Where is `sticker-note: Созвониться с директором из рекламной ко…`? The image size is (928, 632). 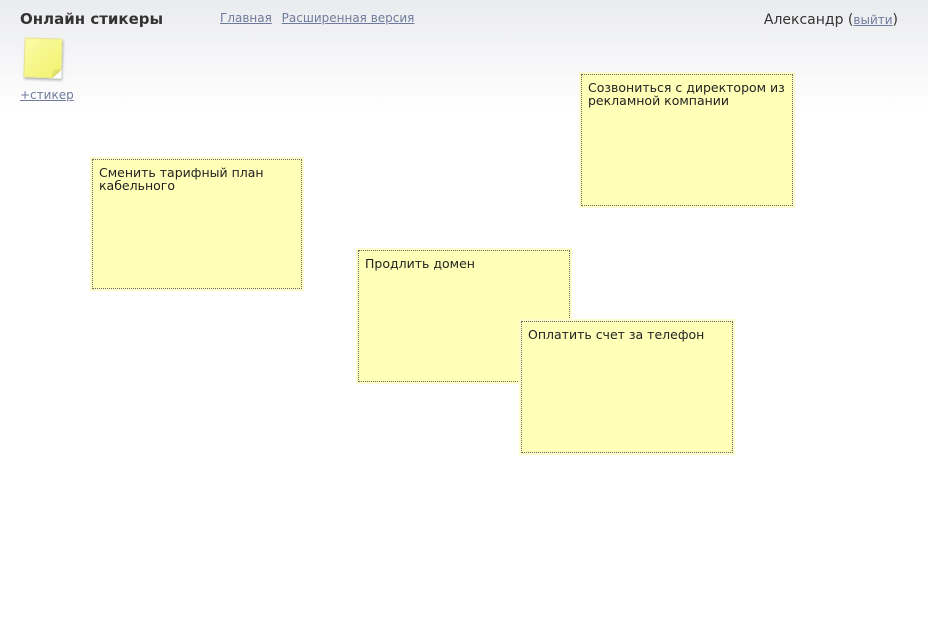 sticker-note: Созвониться с директором из рекламной ко… is located at coordinates (687, 140).